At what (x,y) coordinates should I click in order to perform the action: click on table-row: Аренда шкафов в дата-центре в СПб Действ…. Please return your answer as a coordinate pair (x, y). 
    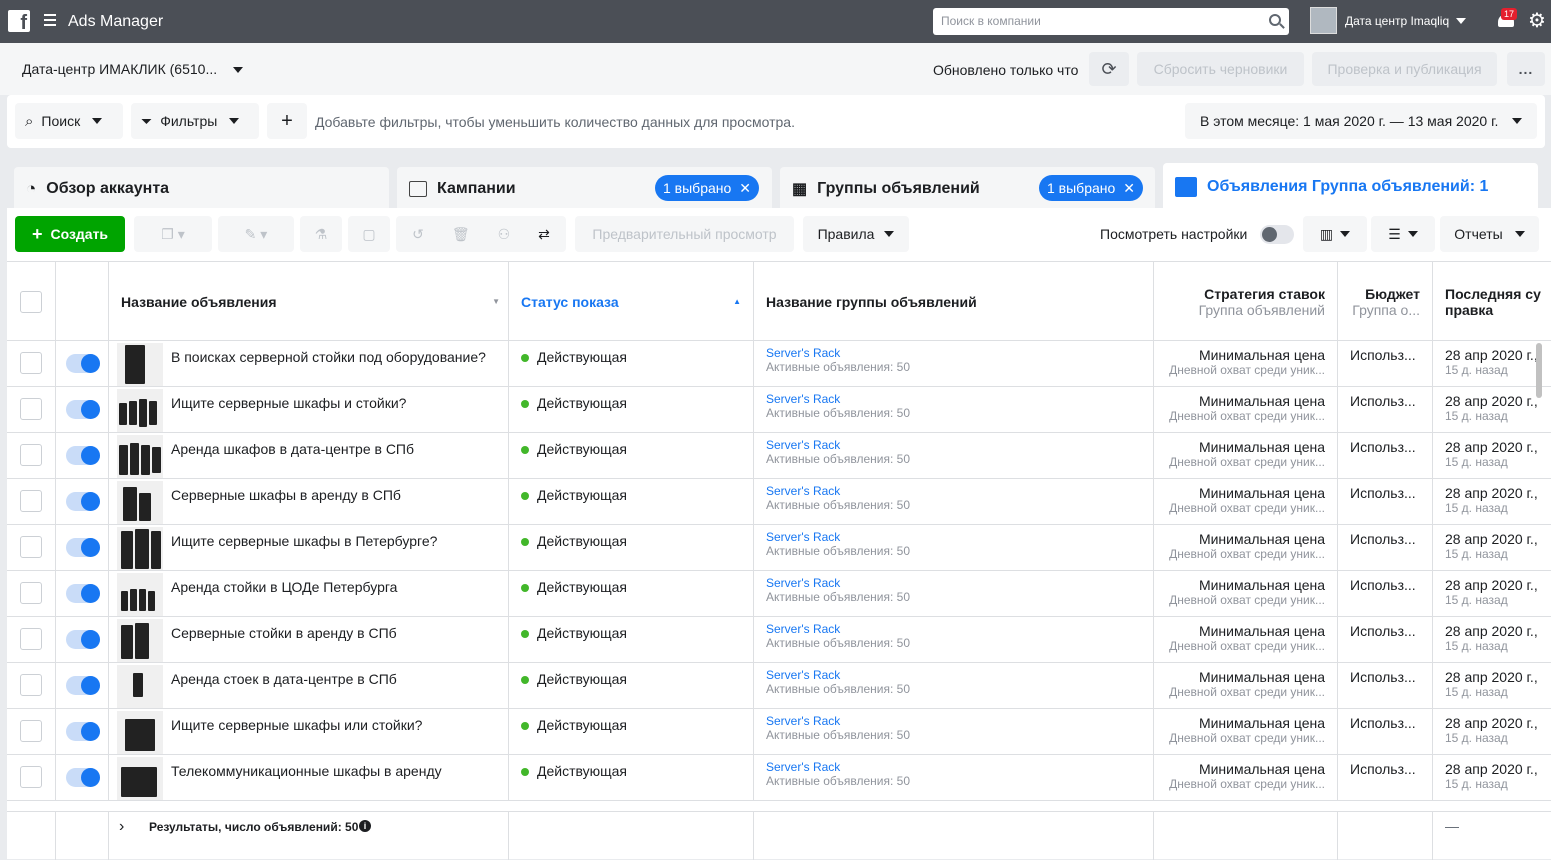
    Looking at the image, I should click on (779, 456).